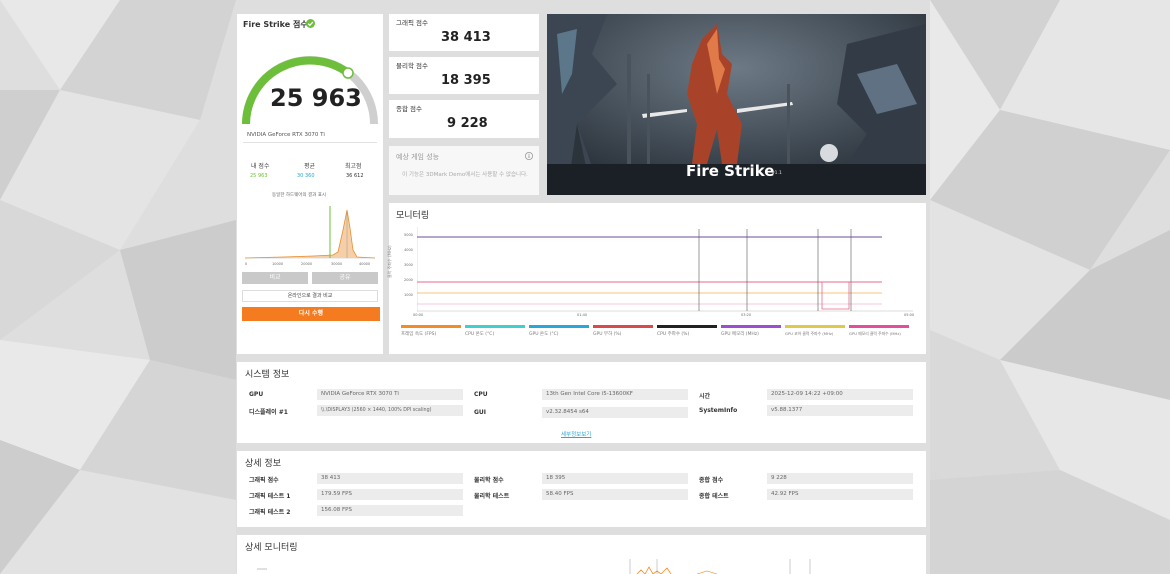  I want to click on combined-score-value: 9 228, so click(467, 123).